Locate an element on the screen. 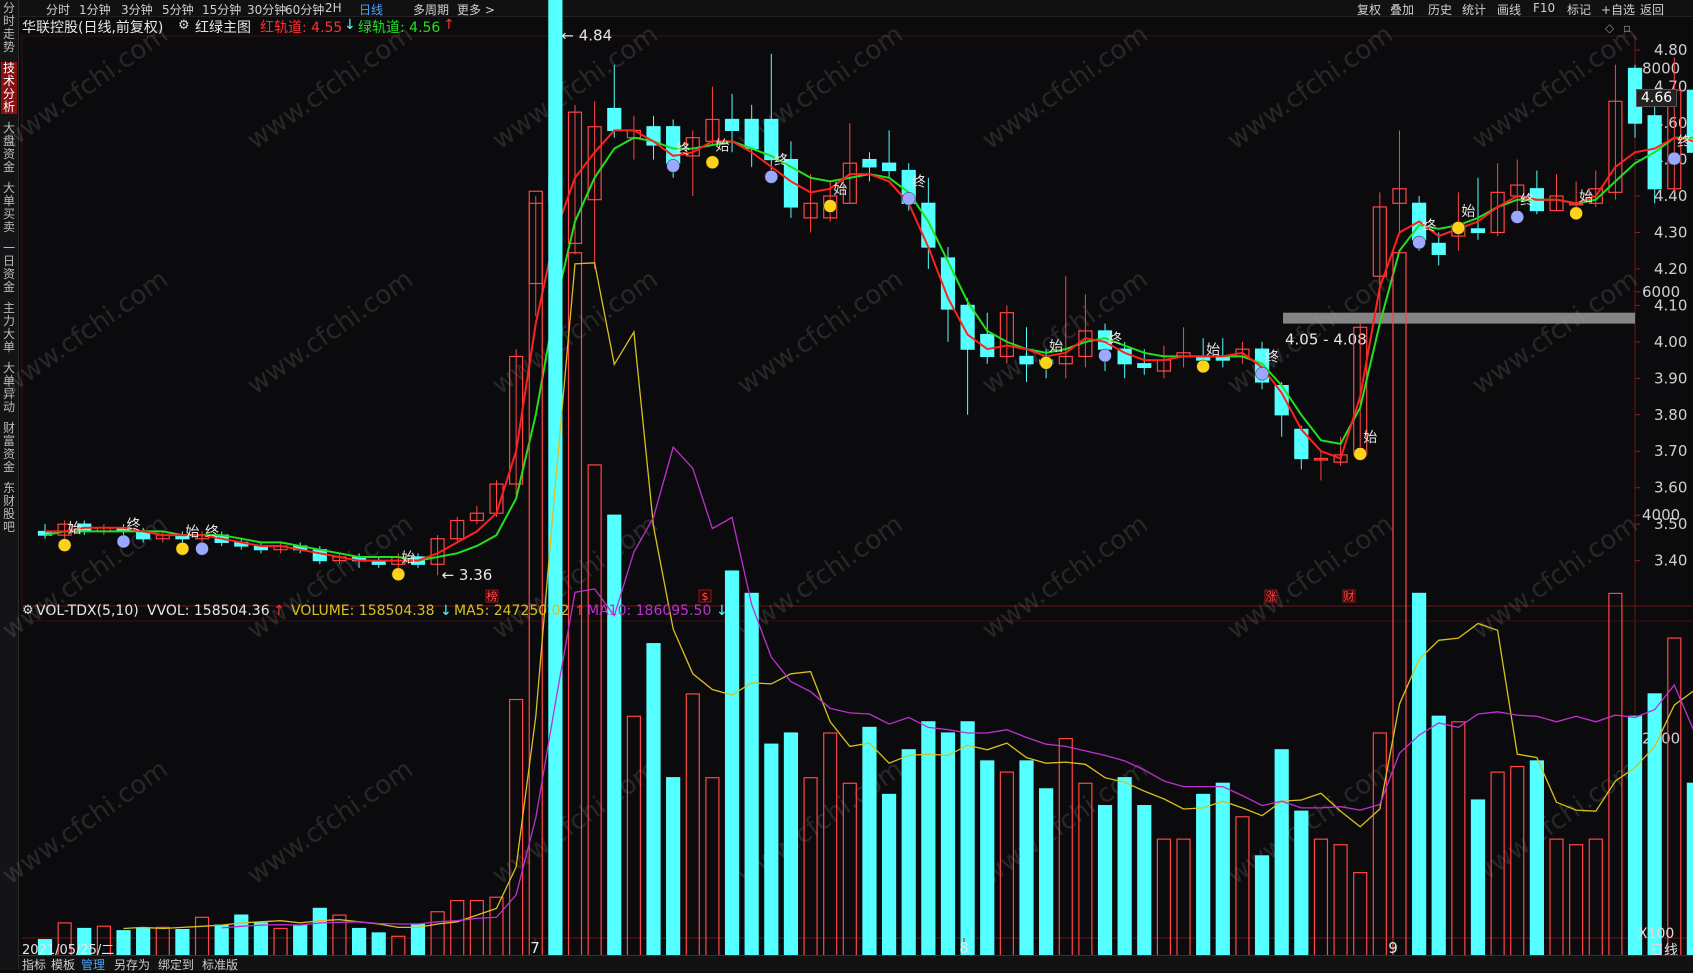 The image size is (1693, 973). green-rail-value: 绿轨道: 4.56 is located at coordinates (399, 27).